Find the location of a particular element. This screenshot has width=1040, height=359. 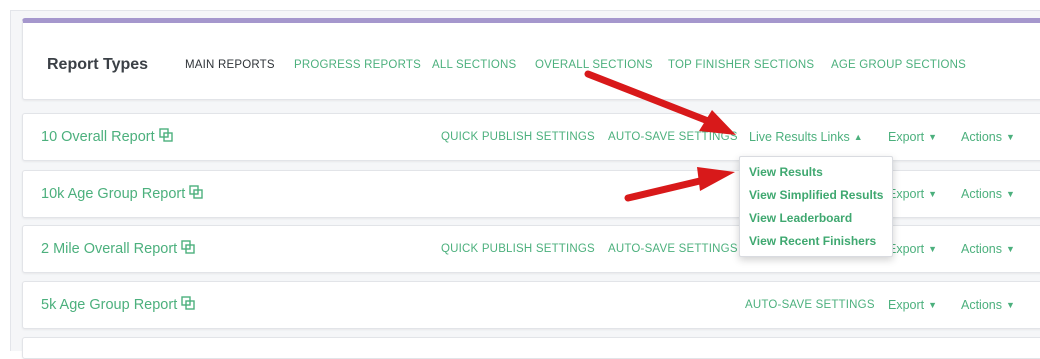

annotation-arrows is located at coordinates (660, 136).